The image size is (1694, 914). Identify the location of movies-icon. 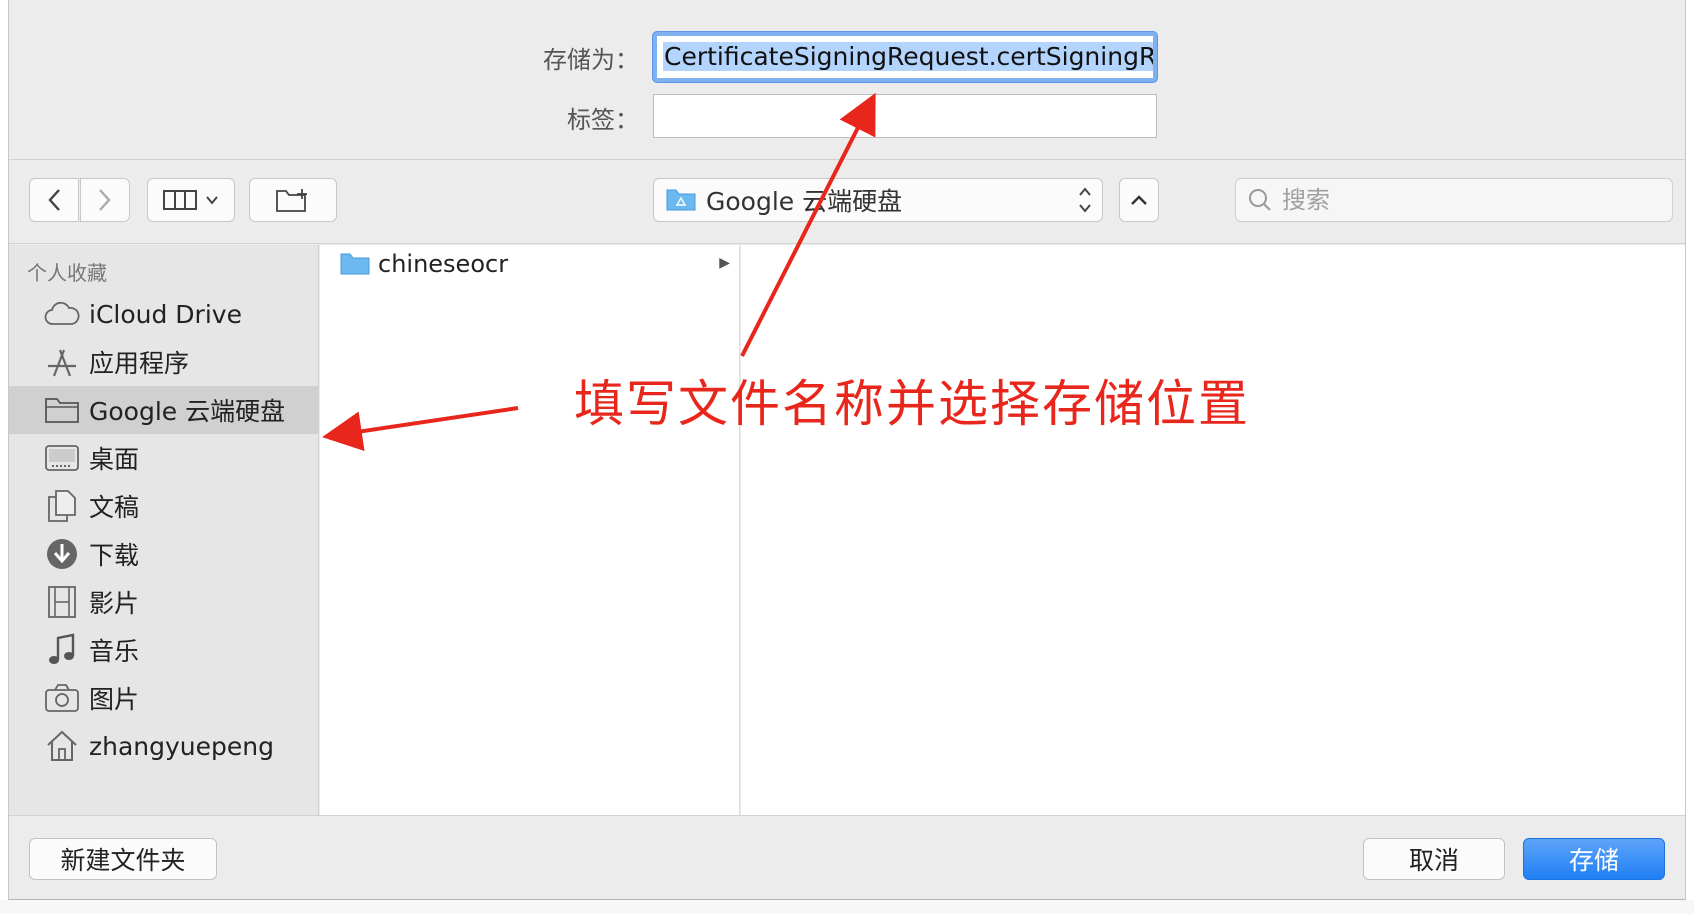
(62, 602).